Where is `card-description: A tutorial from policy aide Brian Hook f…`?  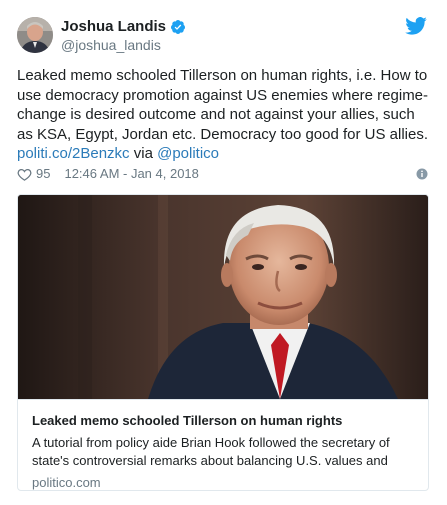 card-description: A tutorial from policy aide Brian Hook f… is located at coordinates (211, 451).